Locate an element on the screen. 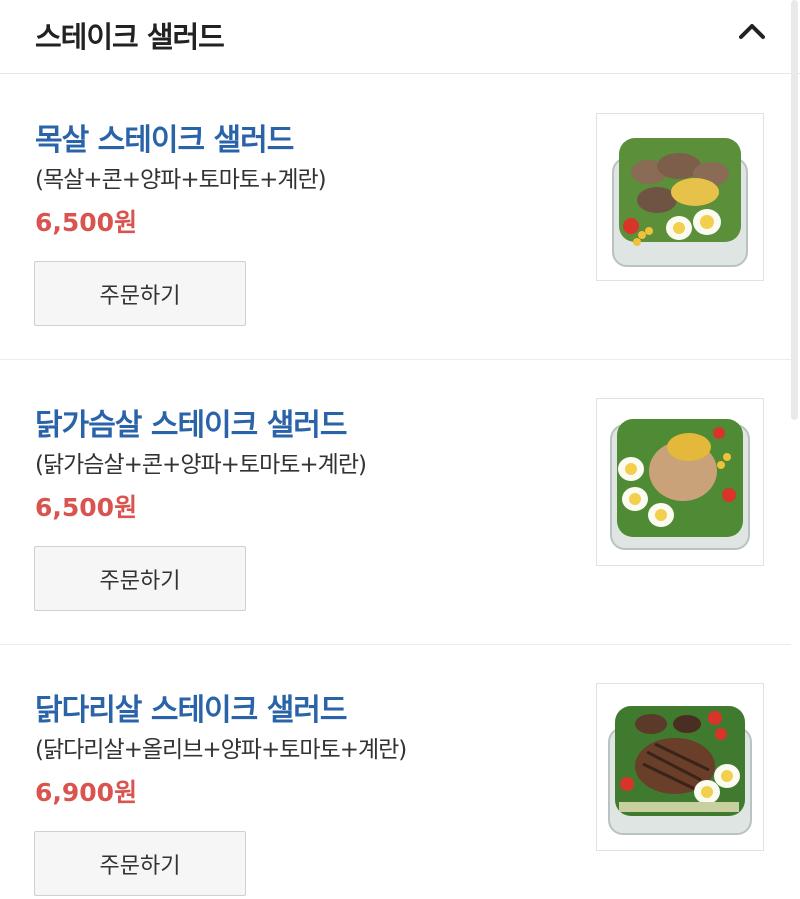 The width and height of the screenshot is (800, 899). section-header: 스테이크 샐러드 is located at coordinates (400, 37).